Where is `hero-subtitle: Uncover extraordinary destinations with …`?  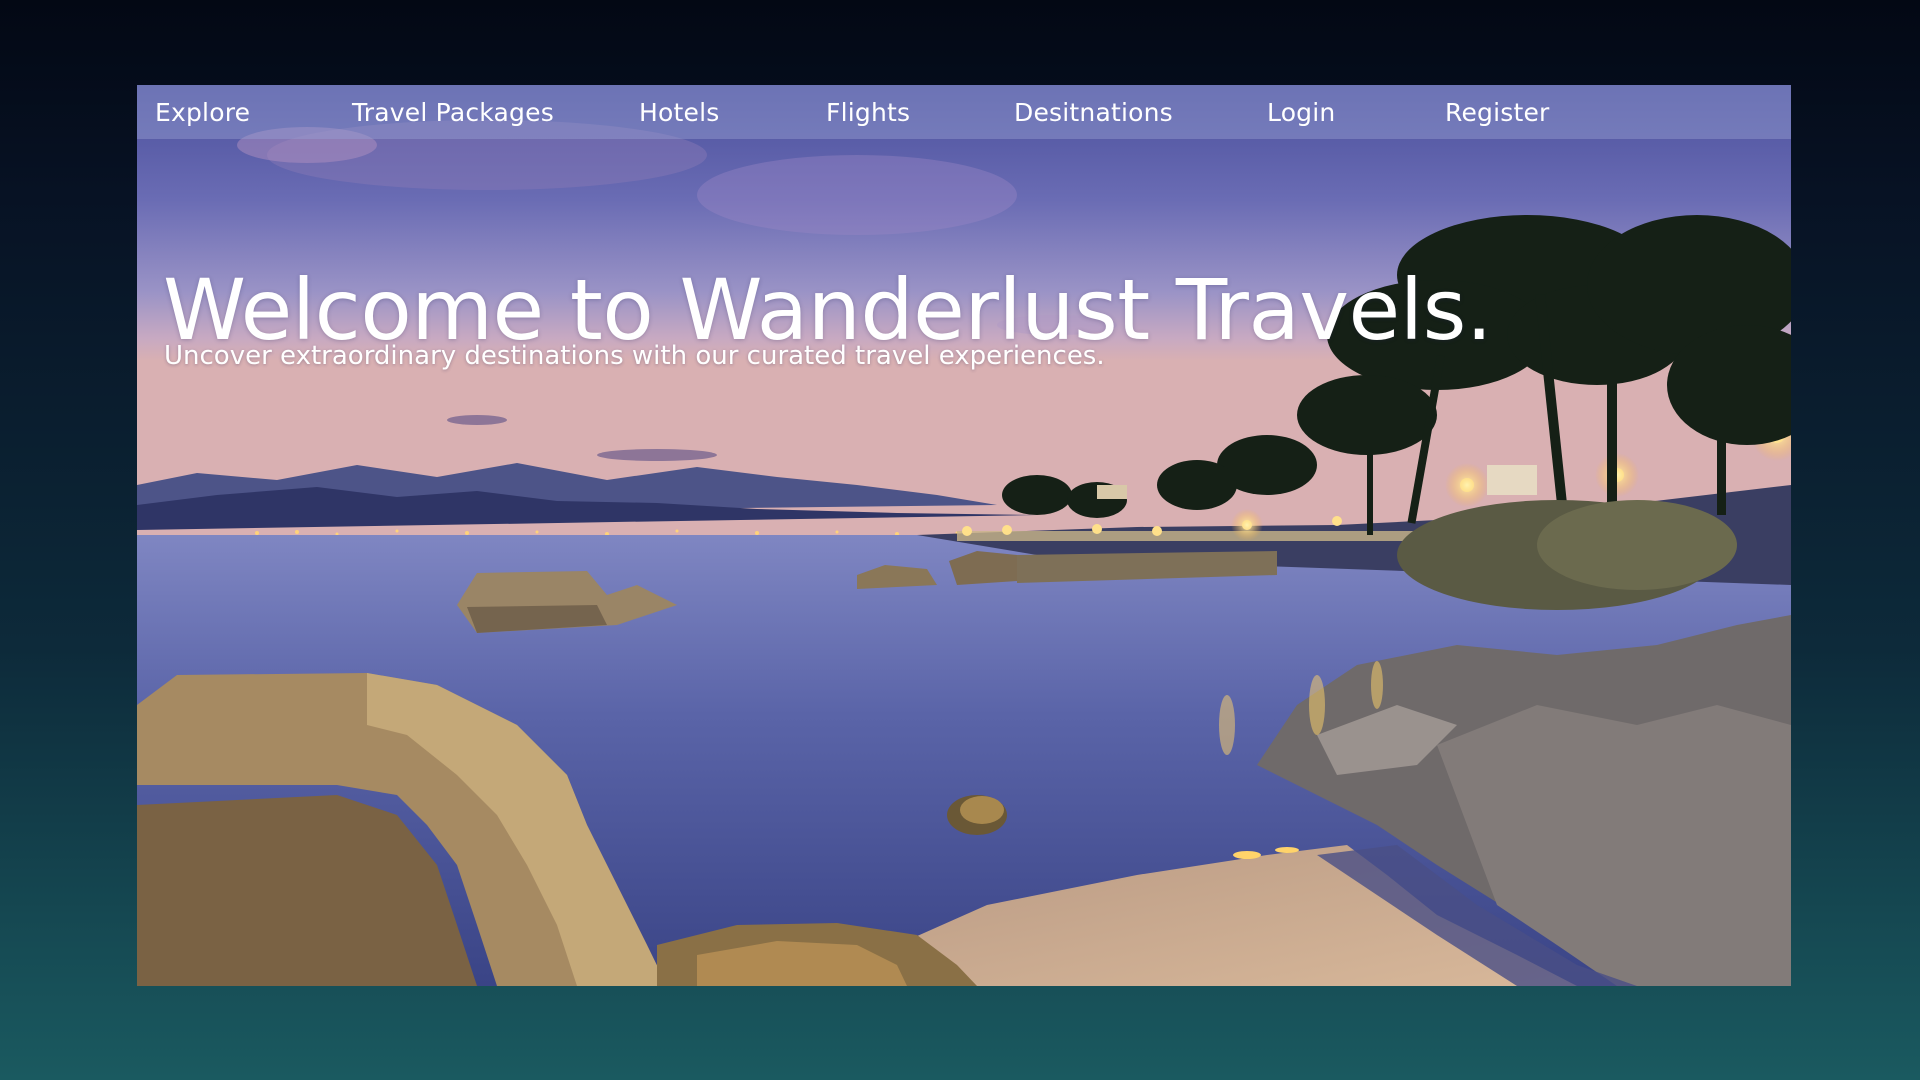
hero-subtitle: Uncover extraordinary destinations with … is located at coordinates (634, 356).